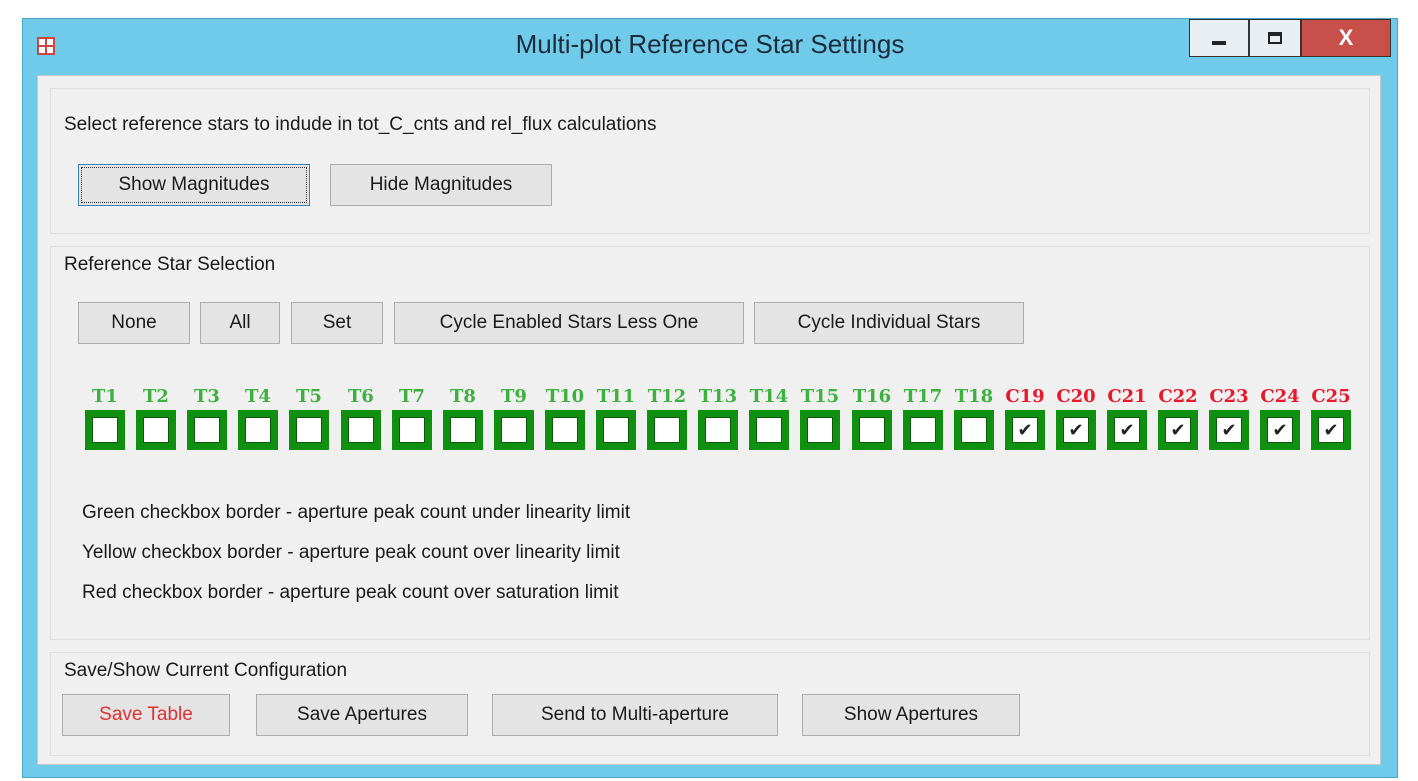 This screenshot has width=1418, height=781. What do you see at coordinates (667, 396) in the screenshot?
I see `star-label: T12` at bounding box center [667, 396].